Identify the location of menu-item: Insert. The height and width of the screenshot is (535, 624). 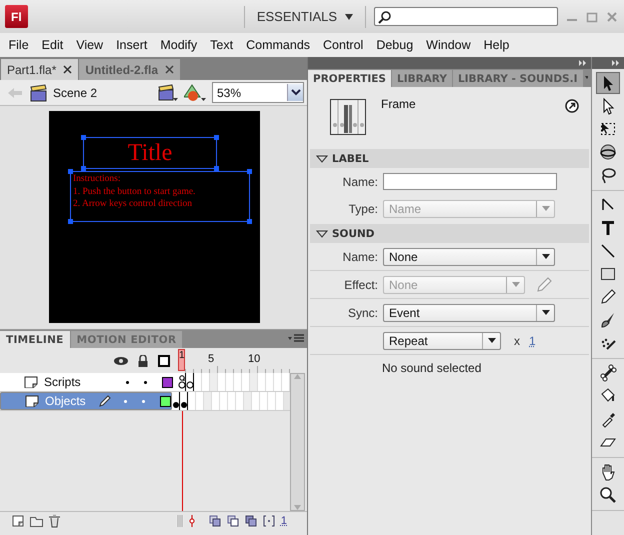
(132, 45).